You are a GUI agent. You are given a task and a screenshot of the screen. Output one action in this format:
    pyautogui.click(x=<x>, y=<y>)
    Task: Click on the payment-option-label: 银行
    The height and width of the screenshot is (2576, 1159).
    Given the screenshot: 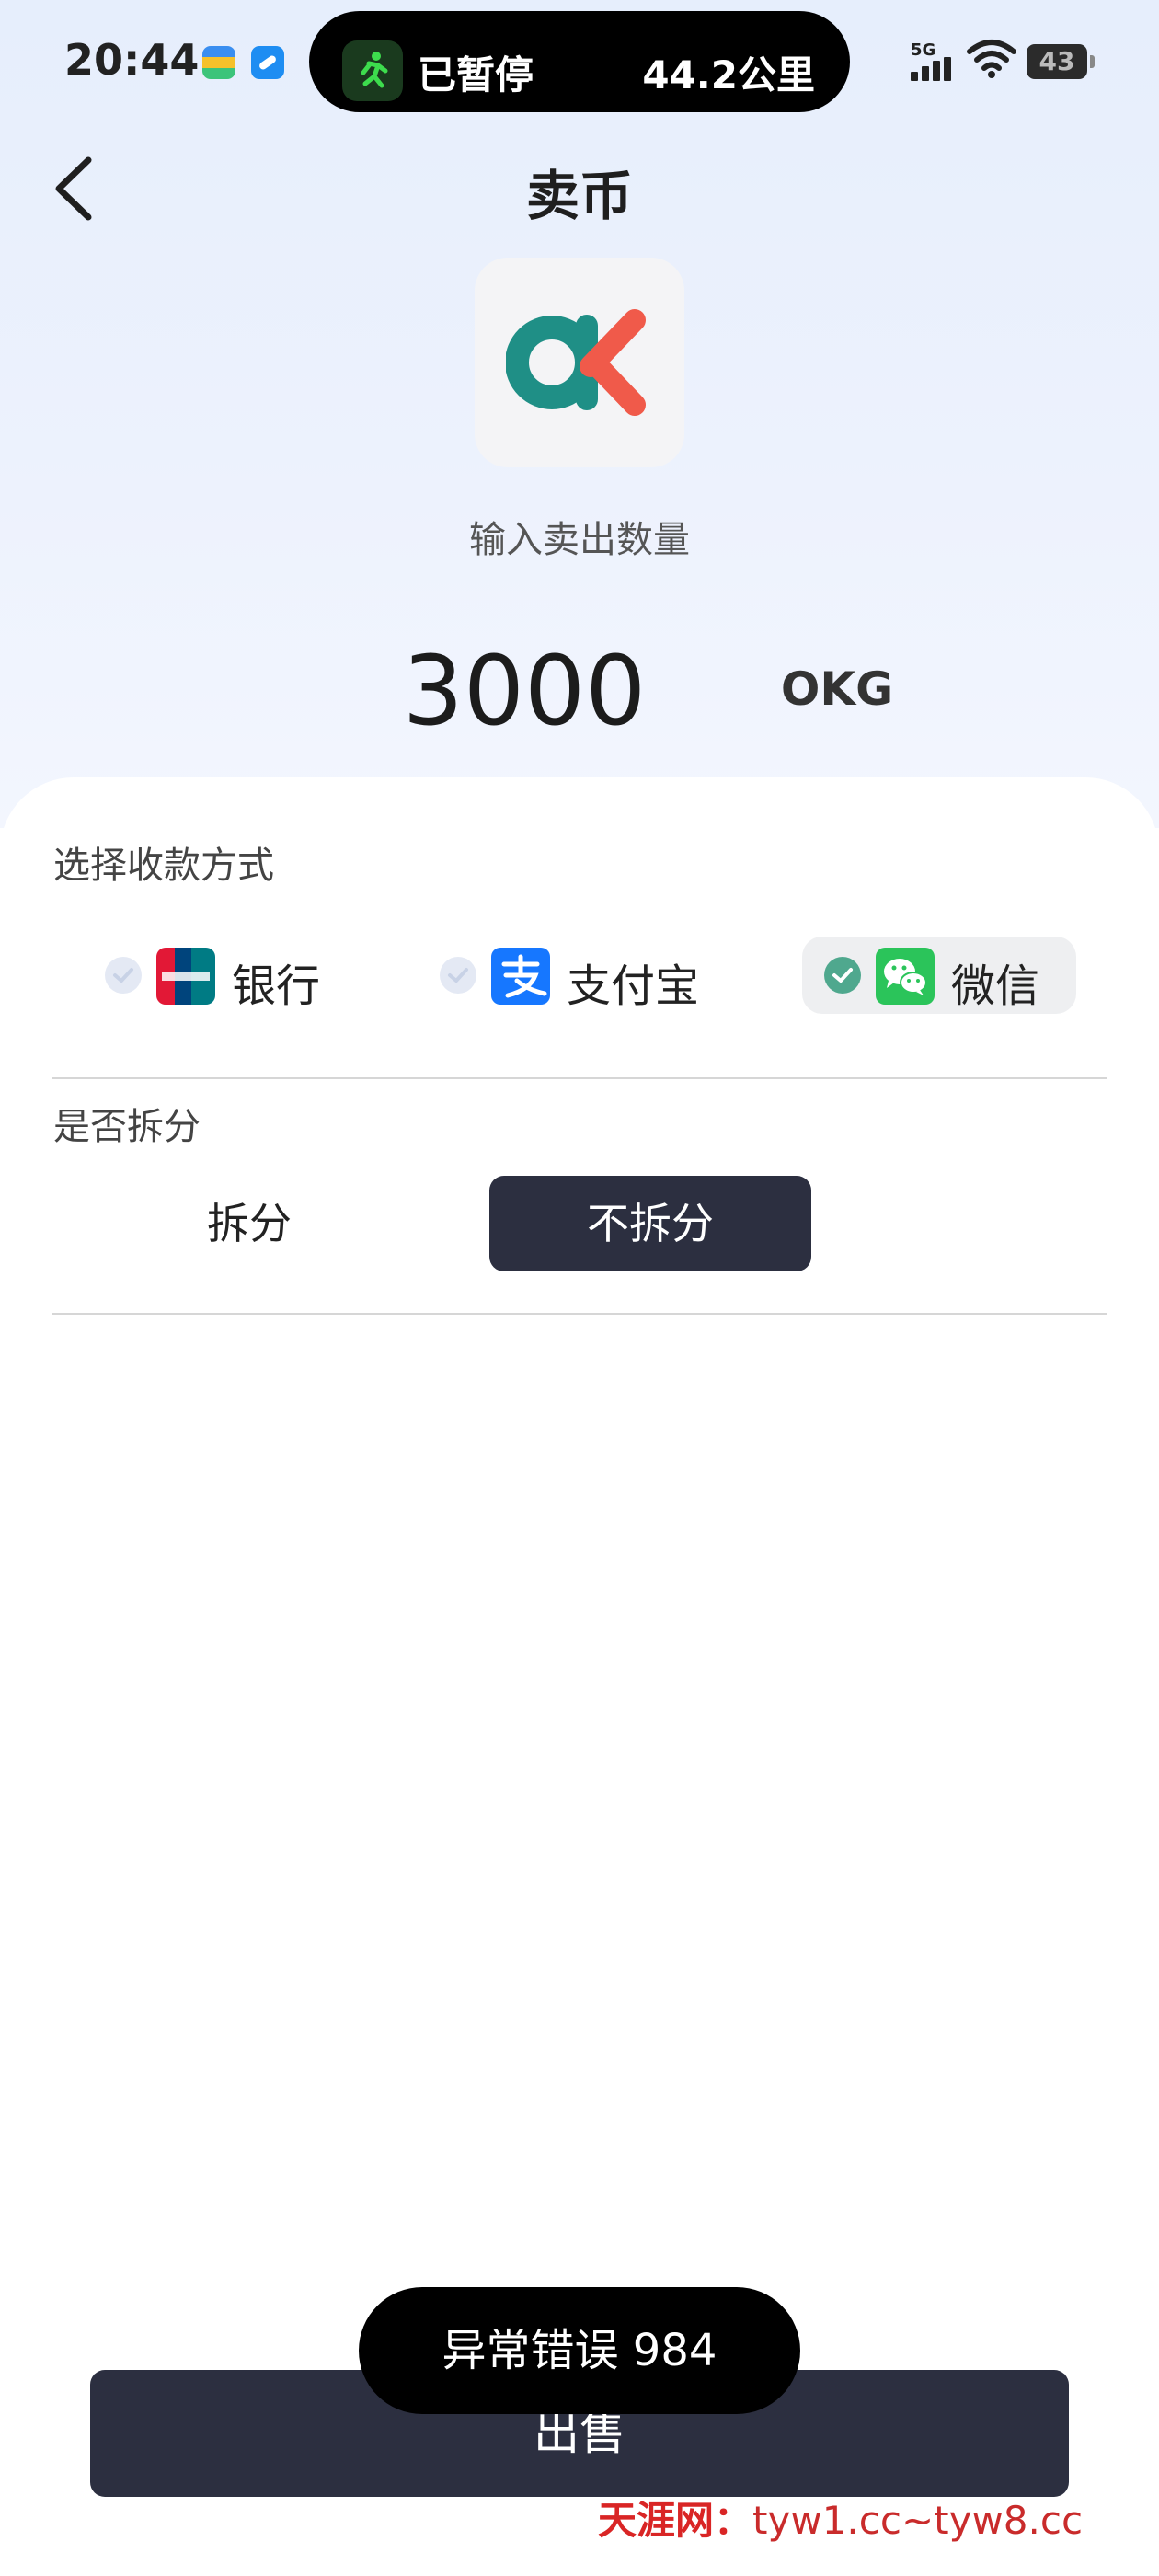 What is the action you would take?
    pyautogui.click(x=276, y=986)
    